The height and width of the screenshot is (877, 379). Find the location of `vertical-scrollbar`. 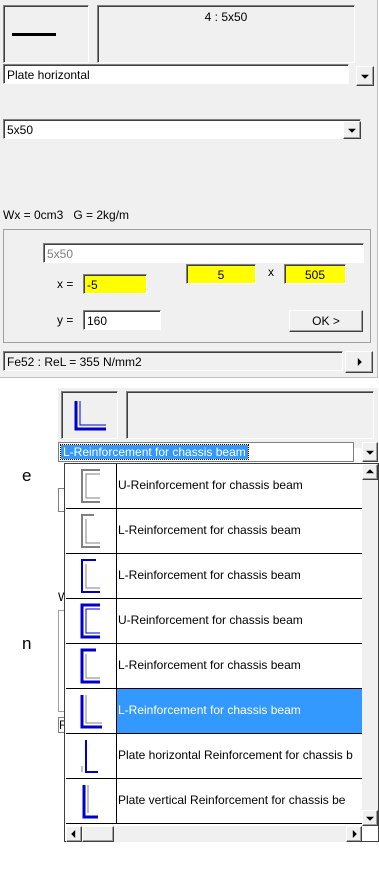

vertical-scrollbar is located at coordinates (370, 645).